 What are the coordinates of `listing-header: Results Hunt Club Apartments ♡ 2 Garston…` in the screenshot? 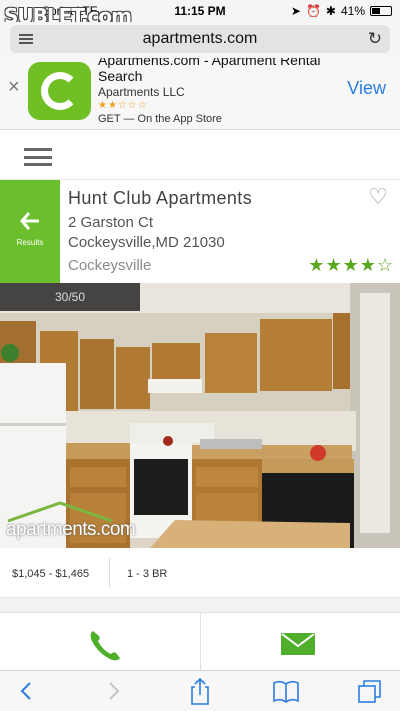 It's located at (200, 231).